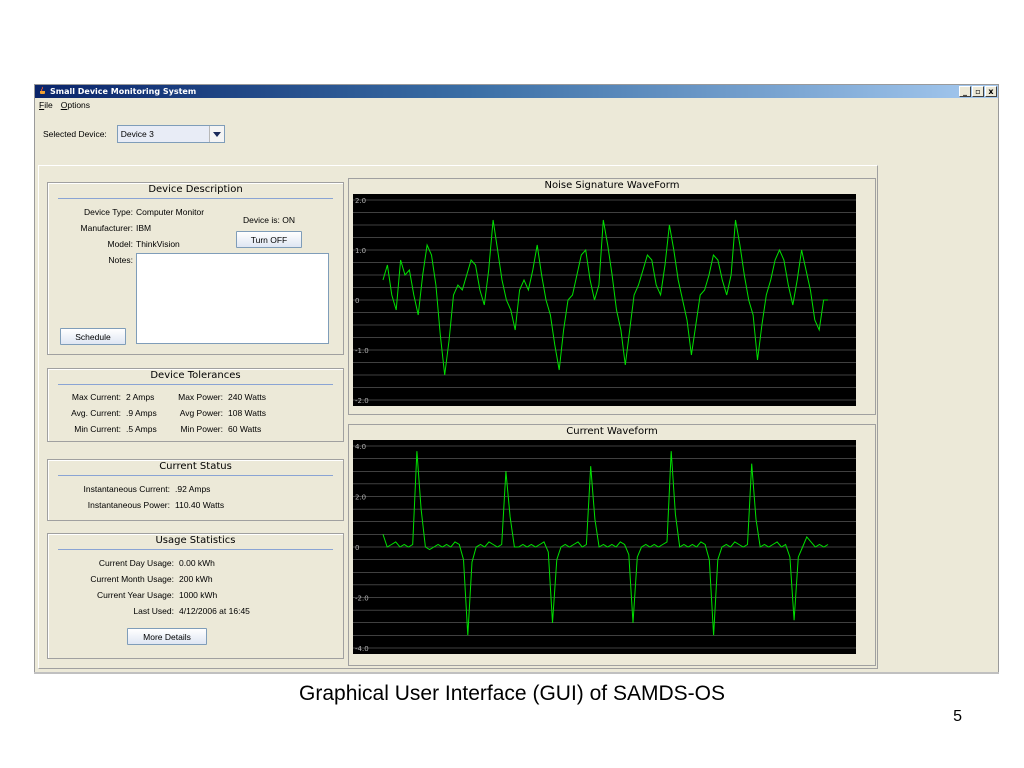 This screenshot has width=1024, height=768. I want to click on manufacturer-label: Manufacturer:, so click(106, 228).